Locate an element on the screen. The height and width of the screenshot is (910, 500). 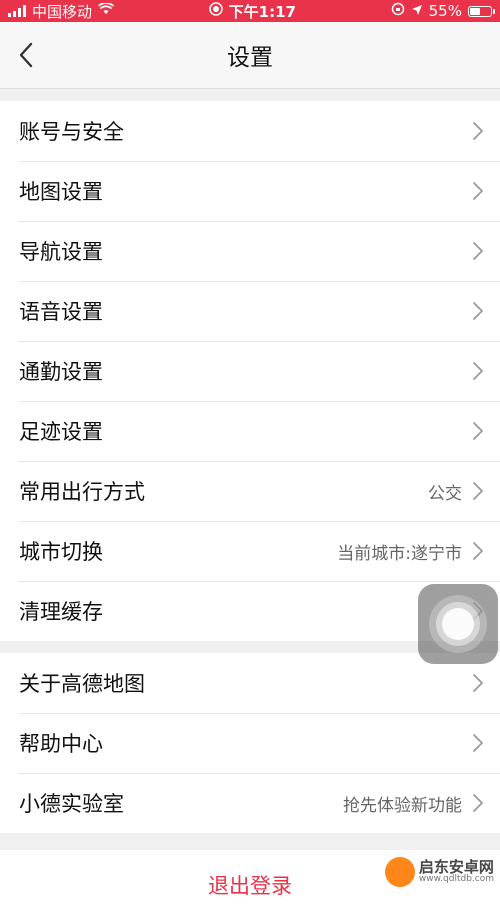
wifi-icon is located at coordinates (106, 10).